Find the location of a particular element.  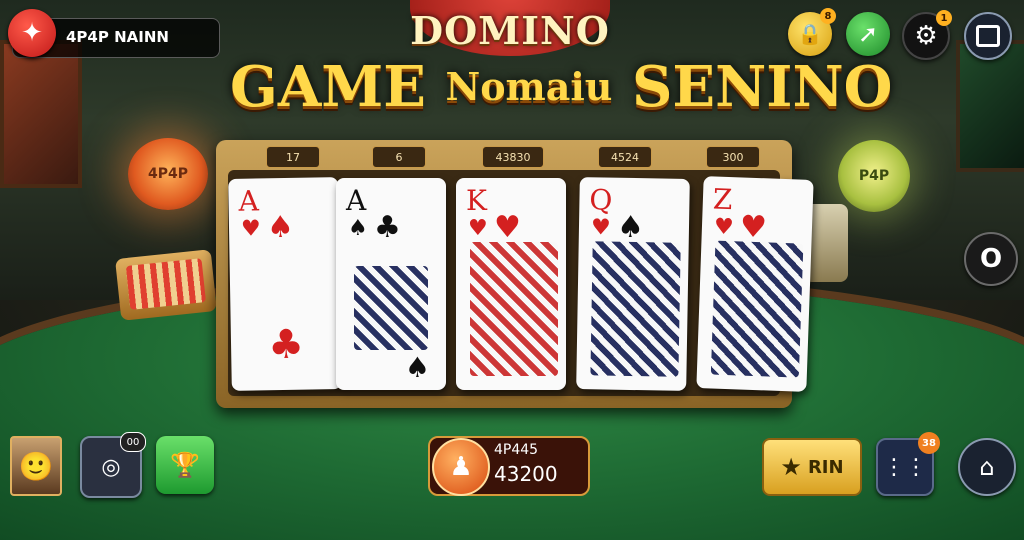

player-avatar: 🙂 is located at coordinates (36, 466).